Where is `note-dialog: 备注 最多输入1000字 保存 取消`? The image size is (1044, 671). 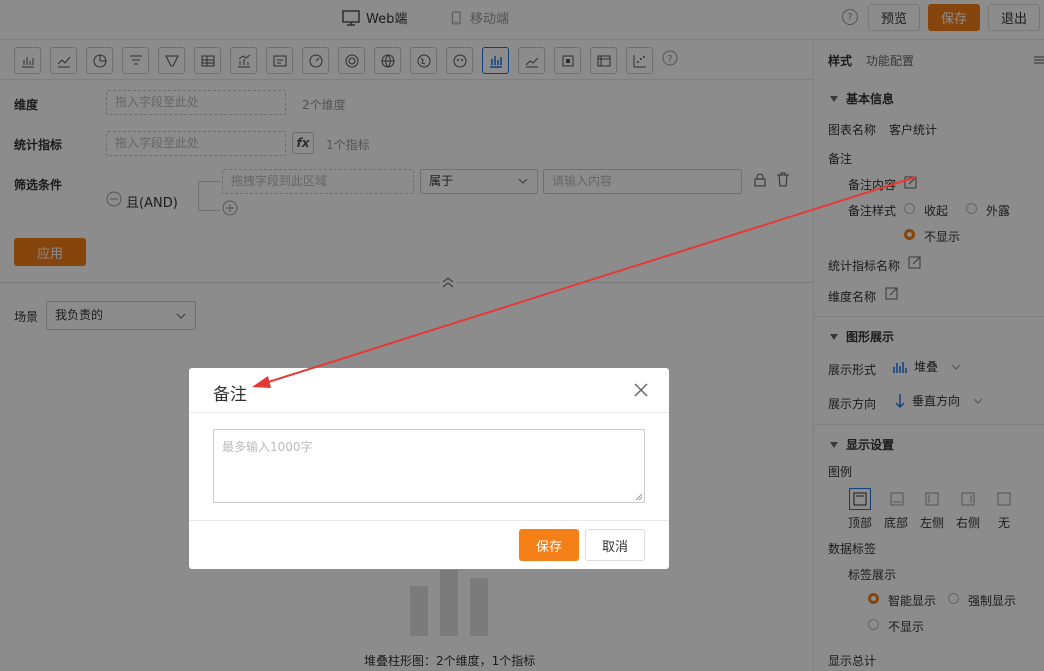 note-dialog: 备注 最多输入1000字 保存 取消 is located at coordinates (429, 468).